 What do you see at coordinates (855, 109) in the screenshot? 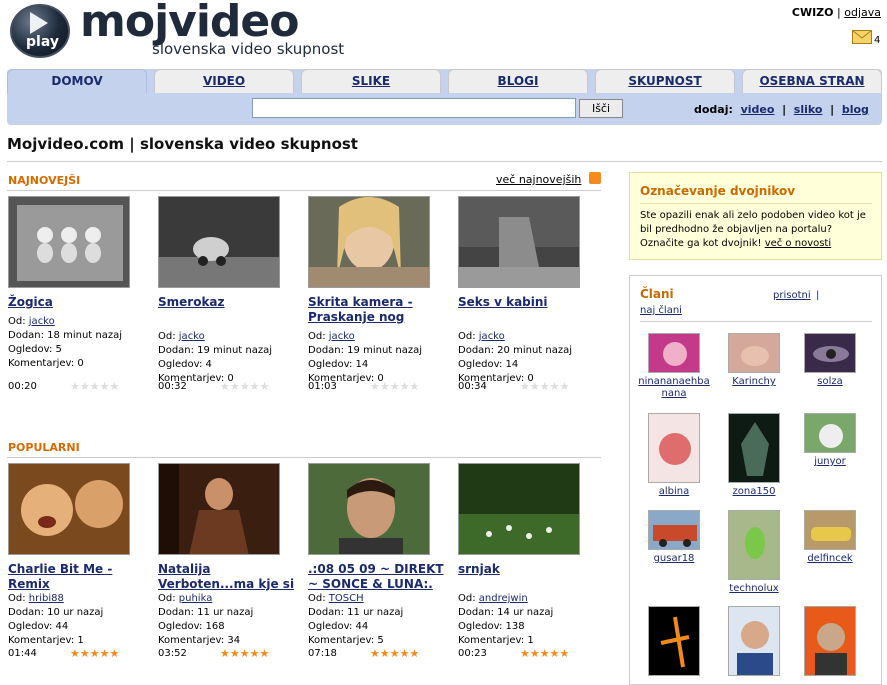
I see `add-blog-link: blog` at bounding box center [855, 109].